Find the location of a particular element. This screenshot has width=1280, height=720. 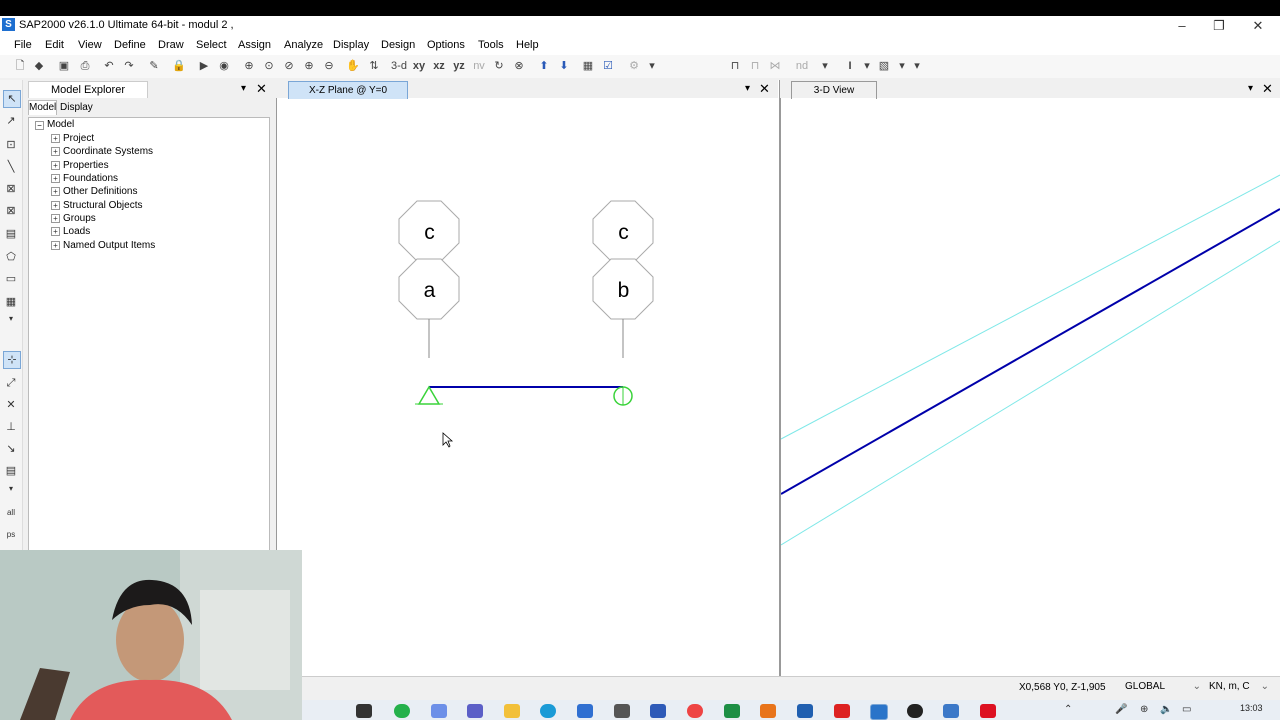

tree-item-groups: Groups is located at coordinates (79, 218).